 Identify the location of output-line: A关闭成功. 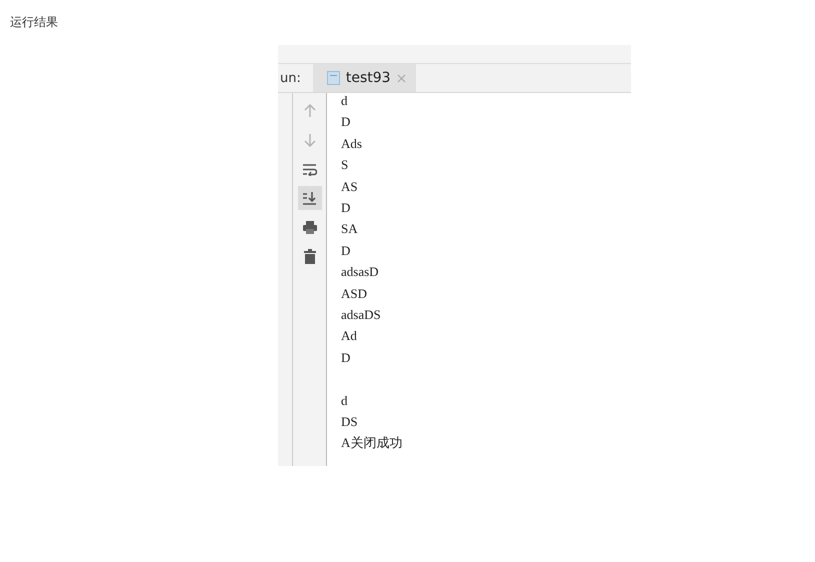
(371, 443).